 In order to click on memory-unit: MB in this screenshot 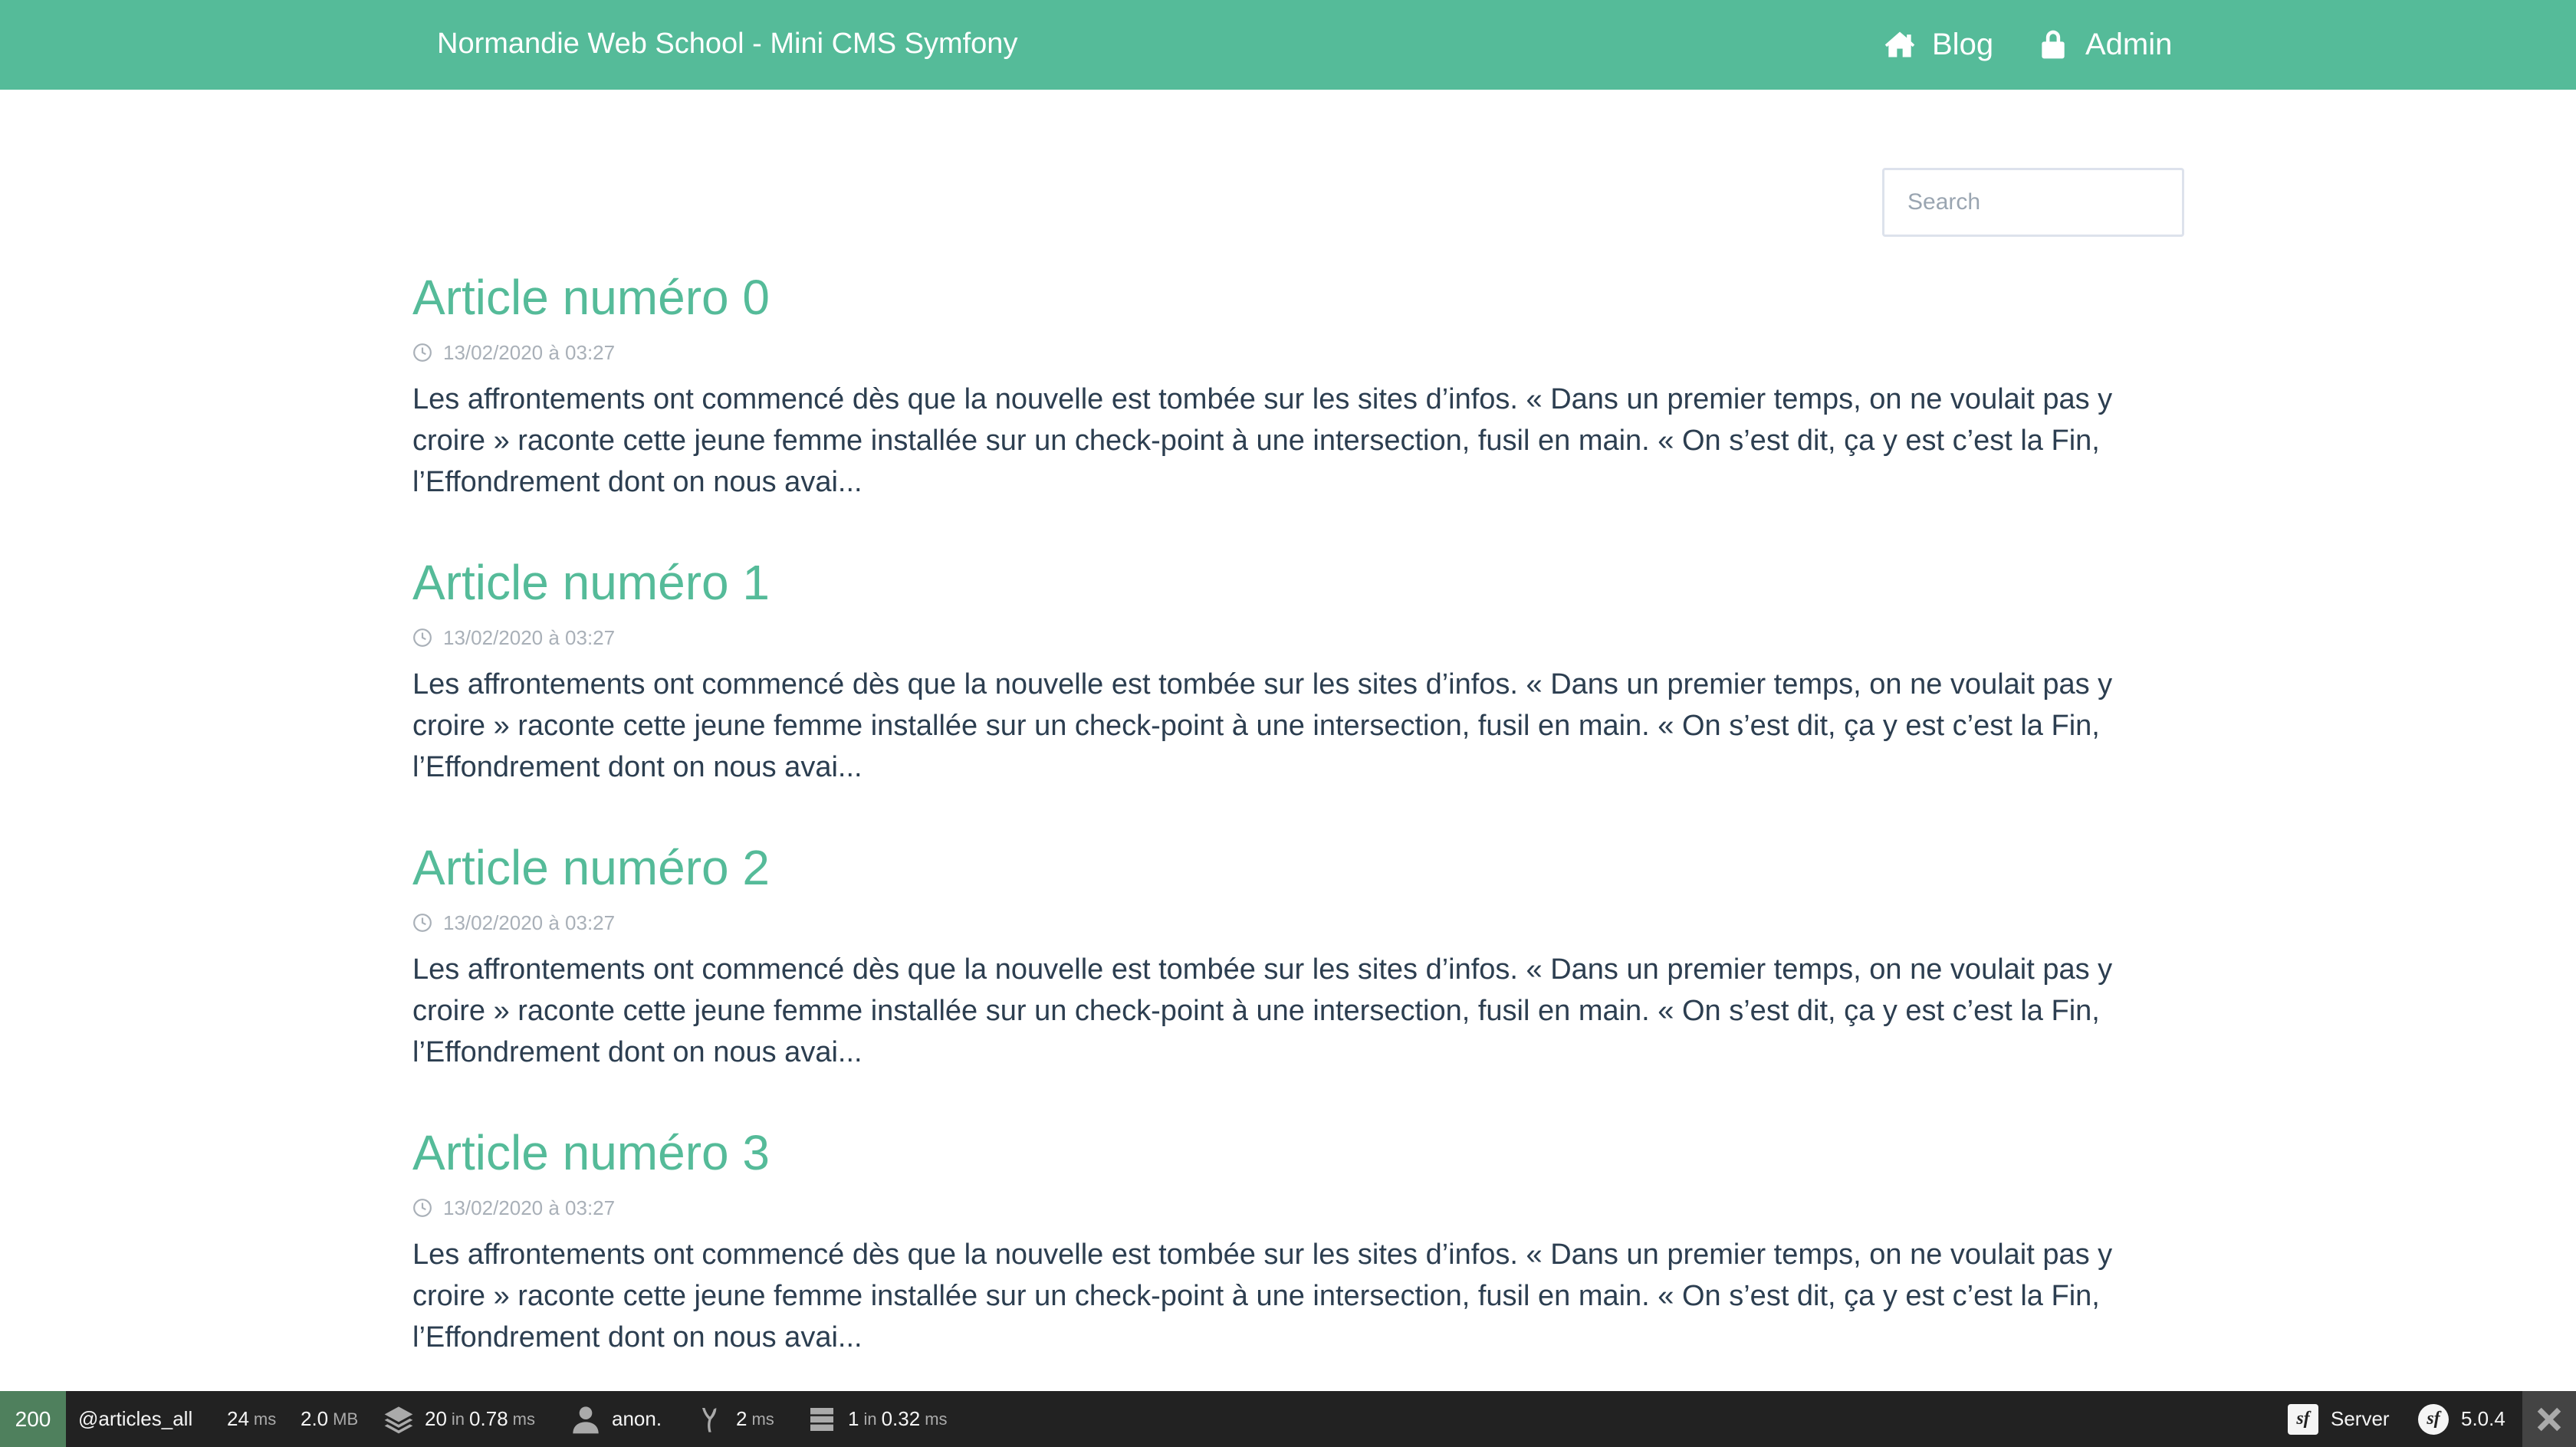, I will do `click(346, 1419)`.